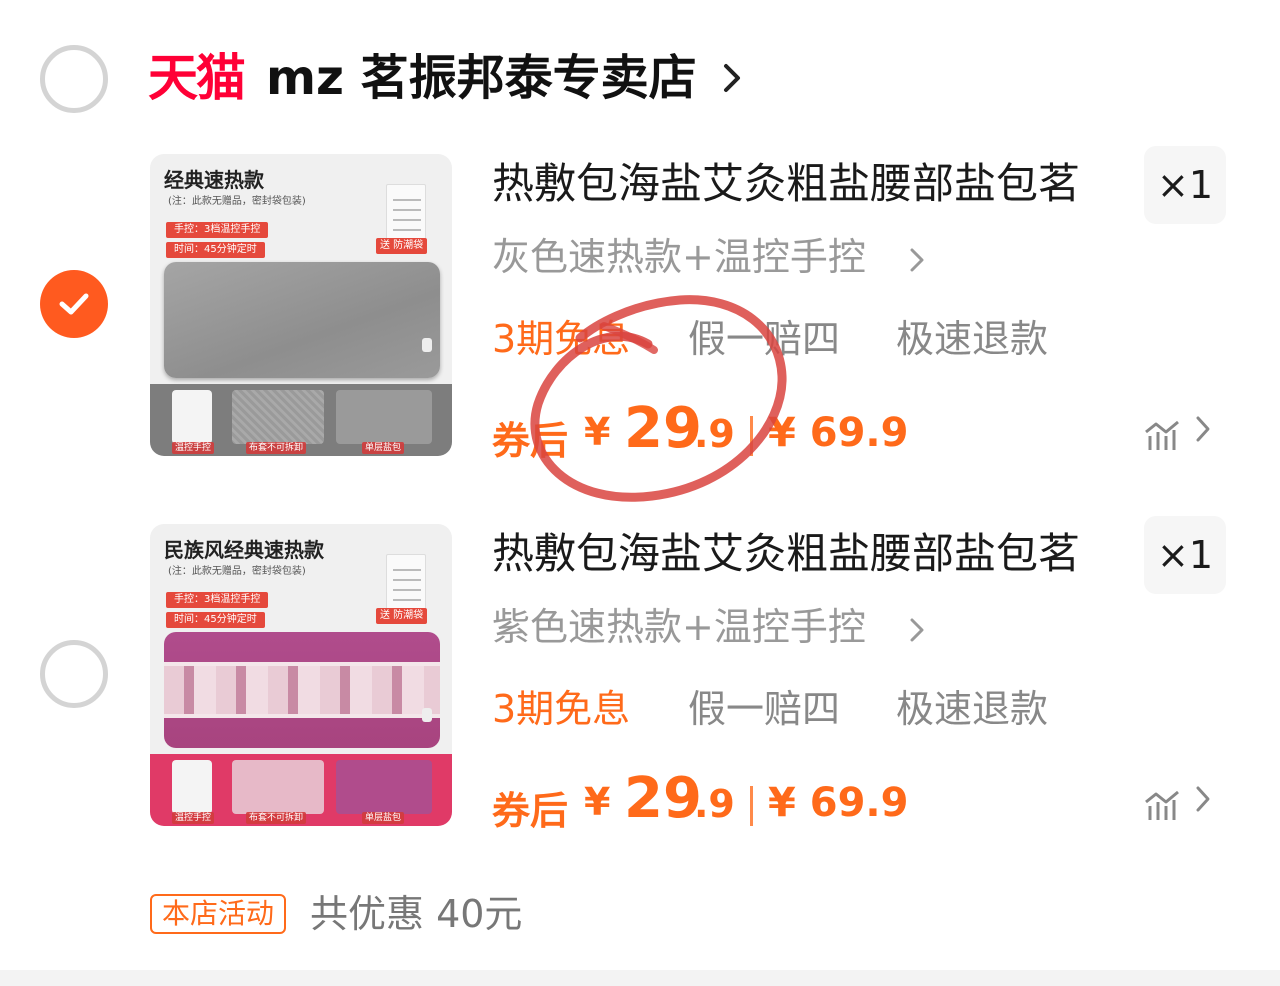 Image resolution: width=1280 pixels, height=986 pixels. I want to click on store-select-radio, so click(74, 79).